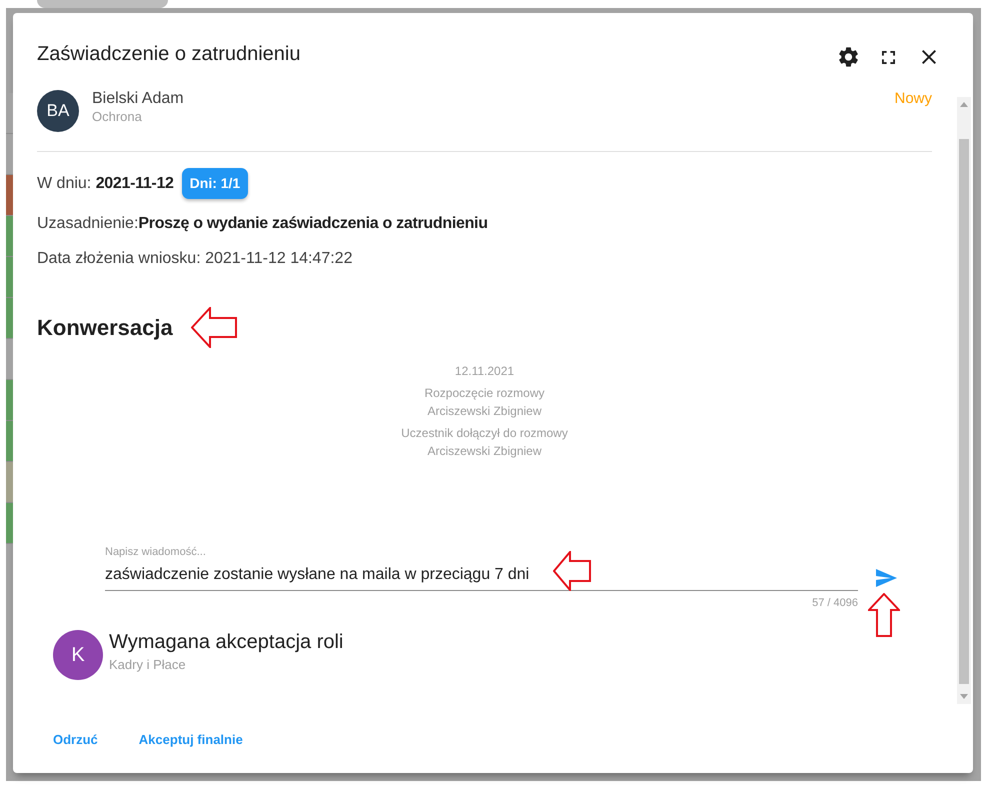  Describe the element at coordinates (105, 184) in the screenshot. I see `date-text: W dniu: 2021-11-12` at that location.